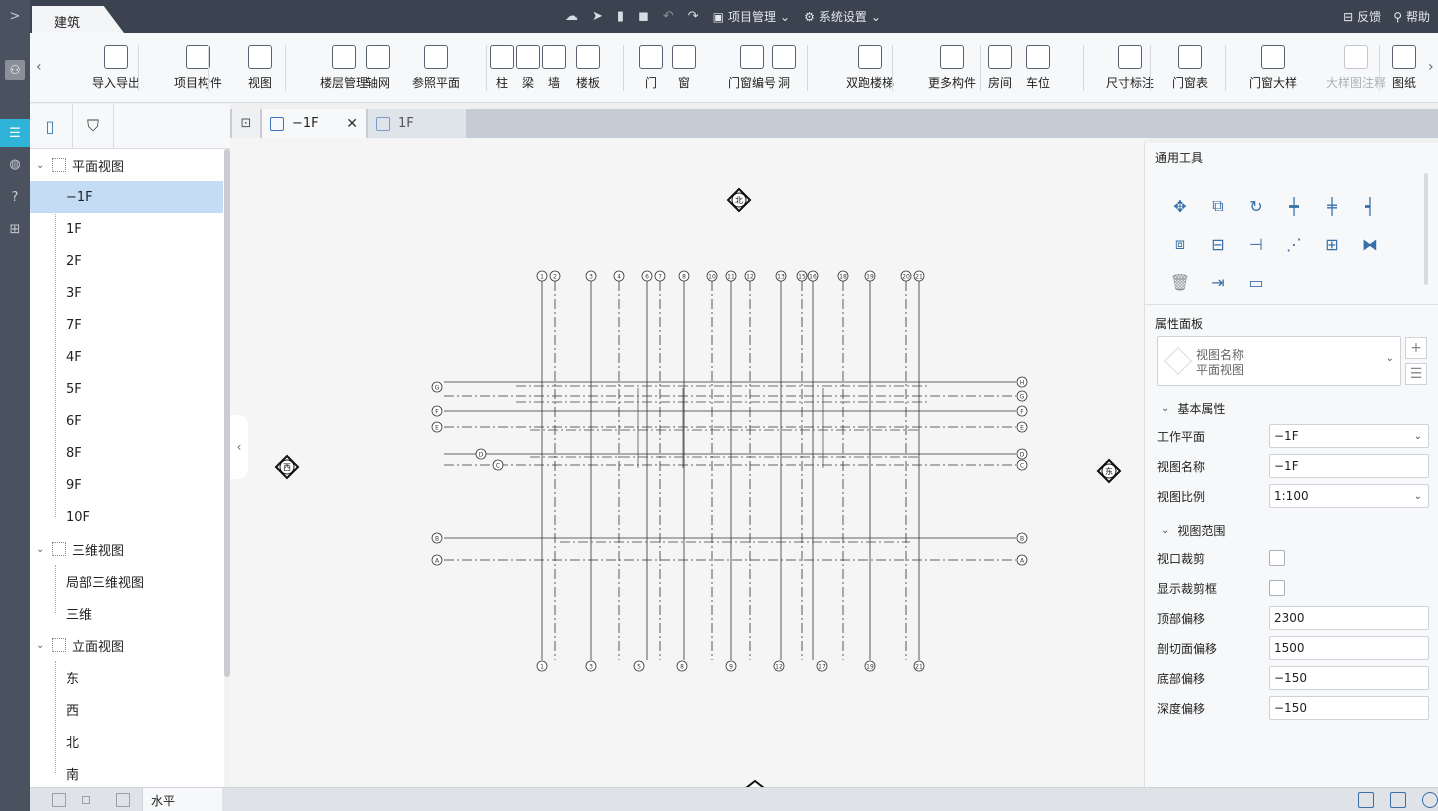 The width and height of the screenshot is (1438, 811). Describe the element at coordinates (15, 70) in the screenshot. I see `user-avatar-icon: ⚇` at that location.